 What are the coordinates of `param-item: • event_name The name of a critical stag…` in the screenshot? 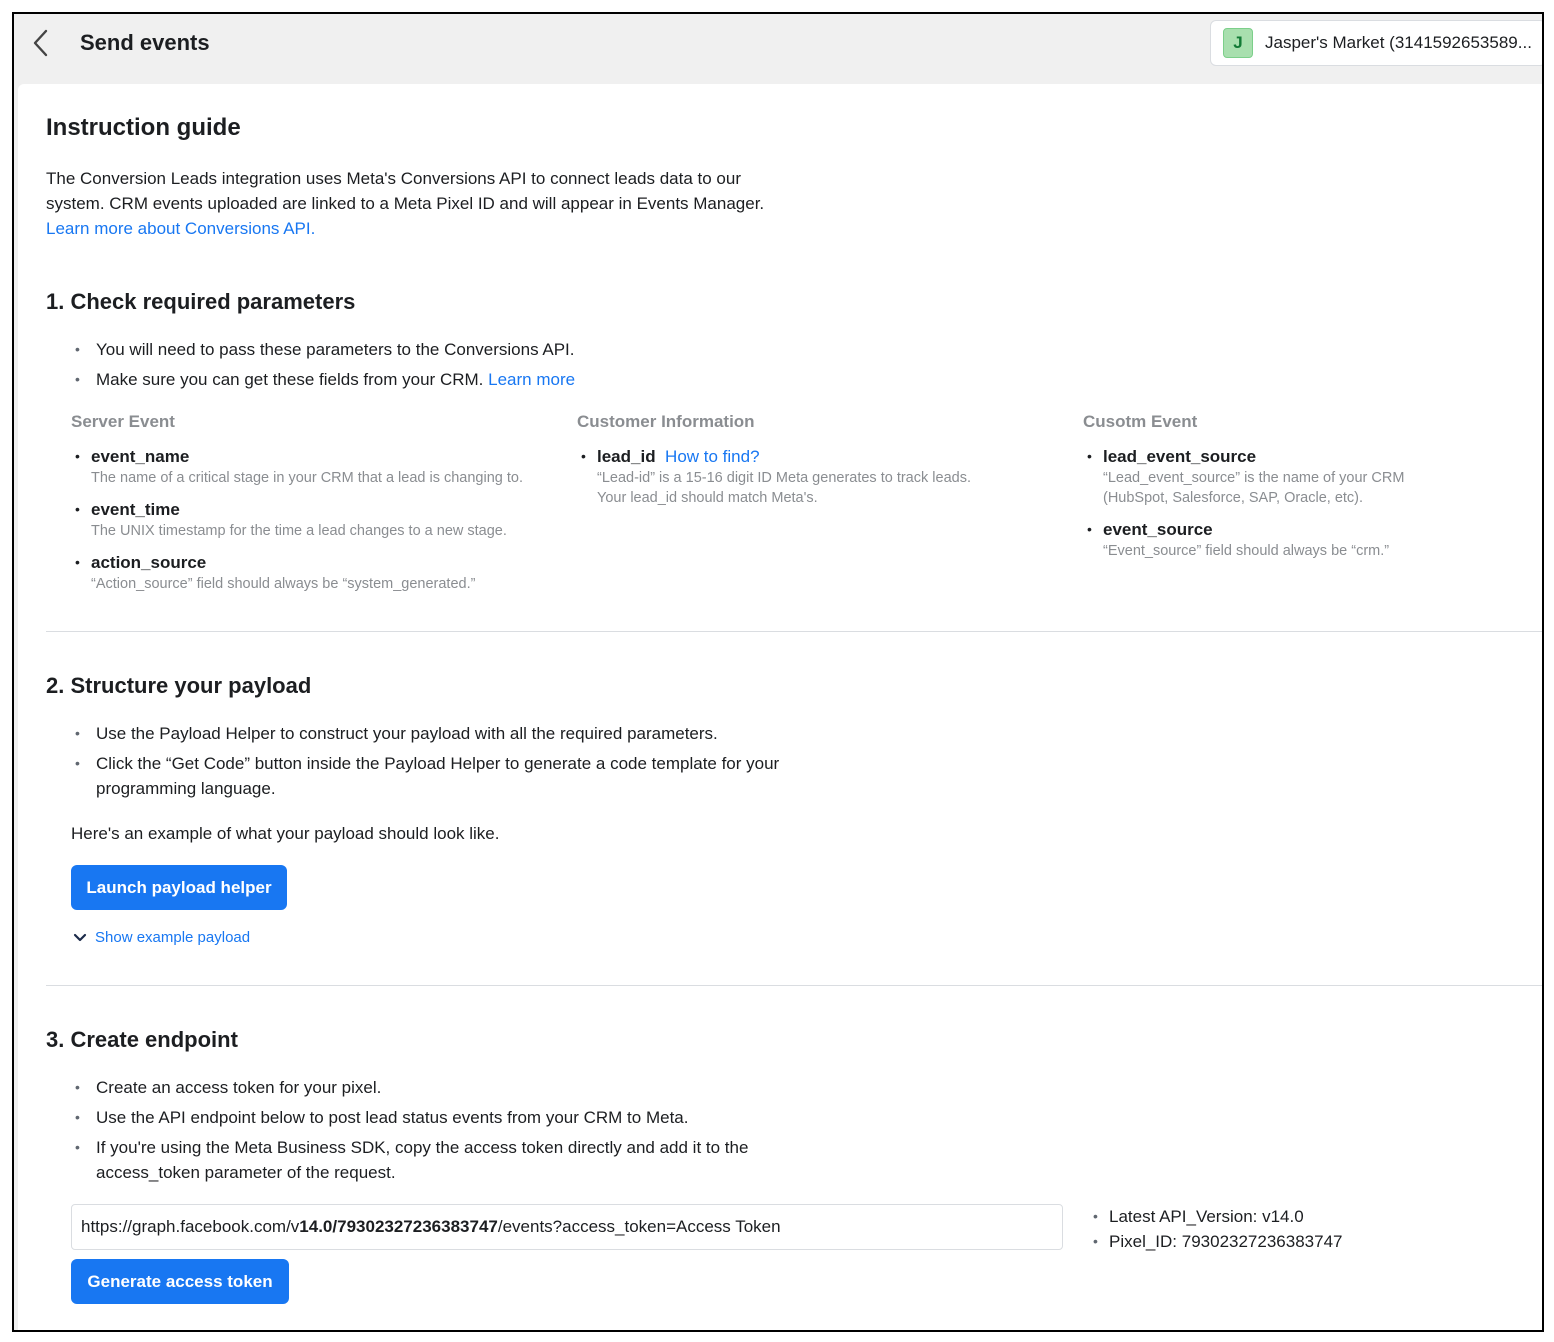 It's located at (311, 467).